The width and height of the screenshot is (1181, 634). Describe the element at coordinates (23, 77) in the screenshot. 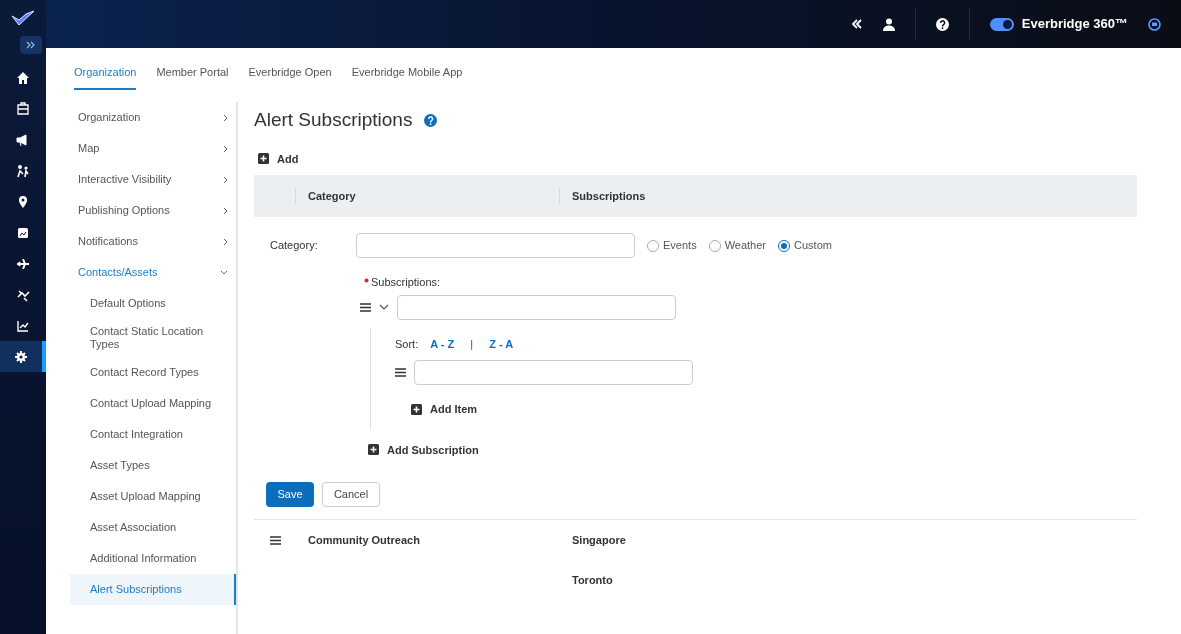

I see `home-icon` at that location.